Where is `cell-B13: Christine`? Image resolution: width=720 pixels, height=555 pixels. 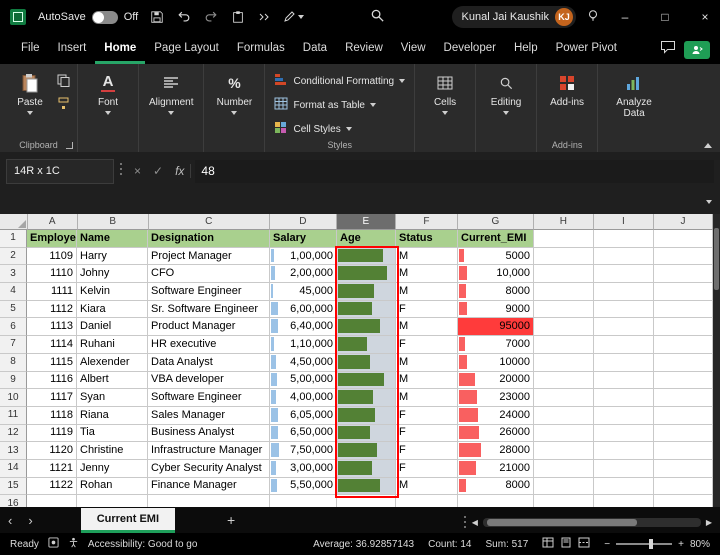
cell-B13: Christine is located at coordinates (112, 451).